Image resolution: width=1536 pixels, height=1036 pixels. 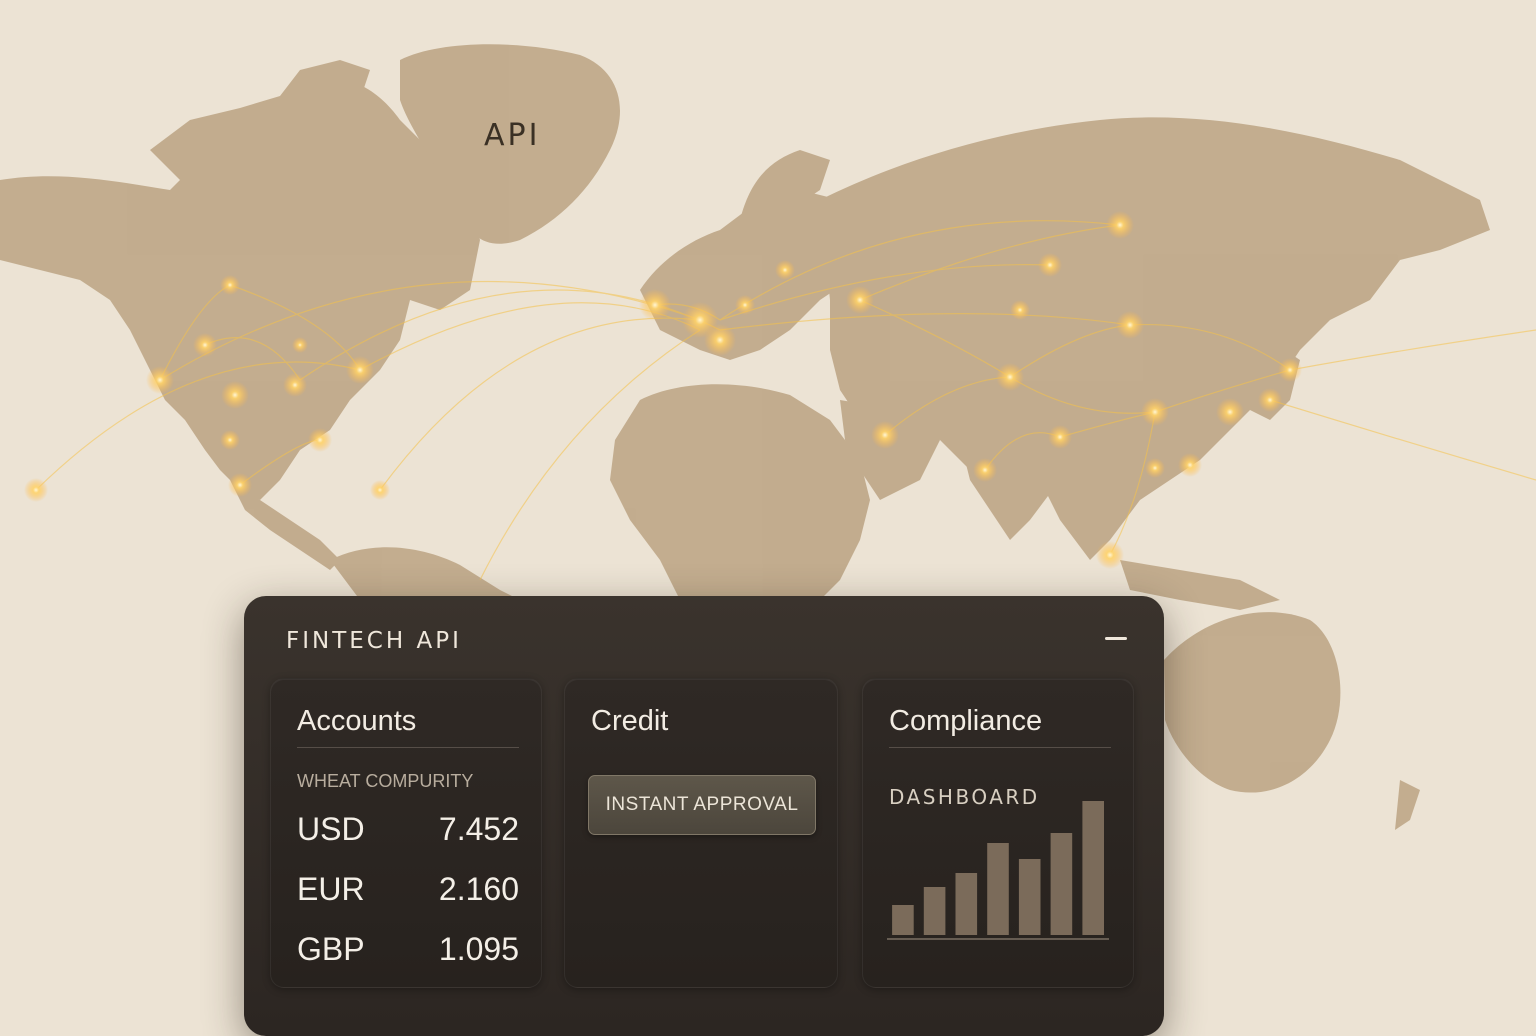 I want to click on currency-row-usd: USD 7.452, so click(x=408, y=831).